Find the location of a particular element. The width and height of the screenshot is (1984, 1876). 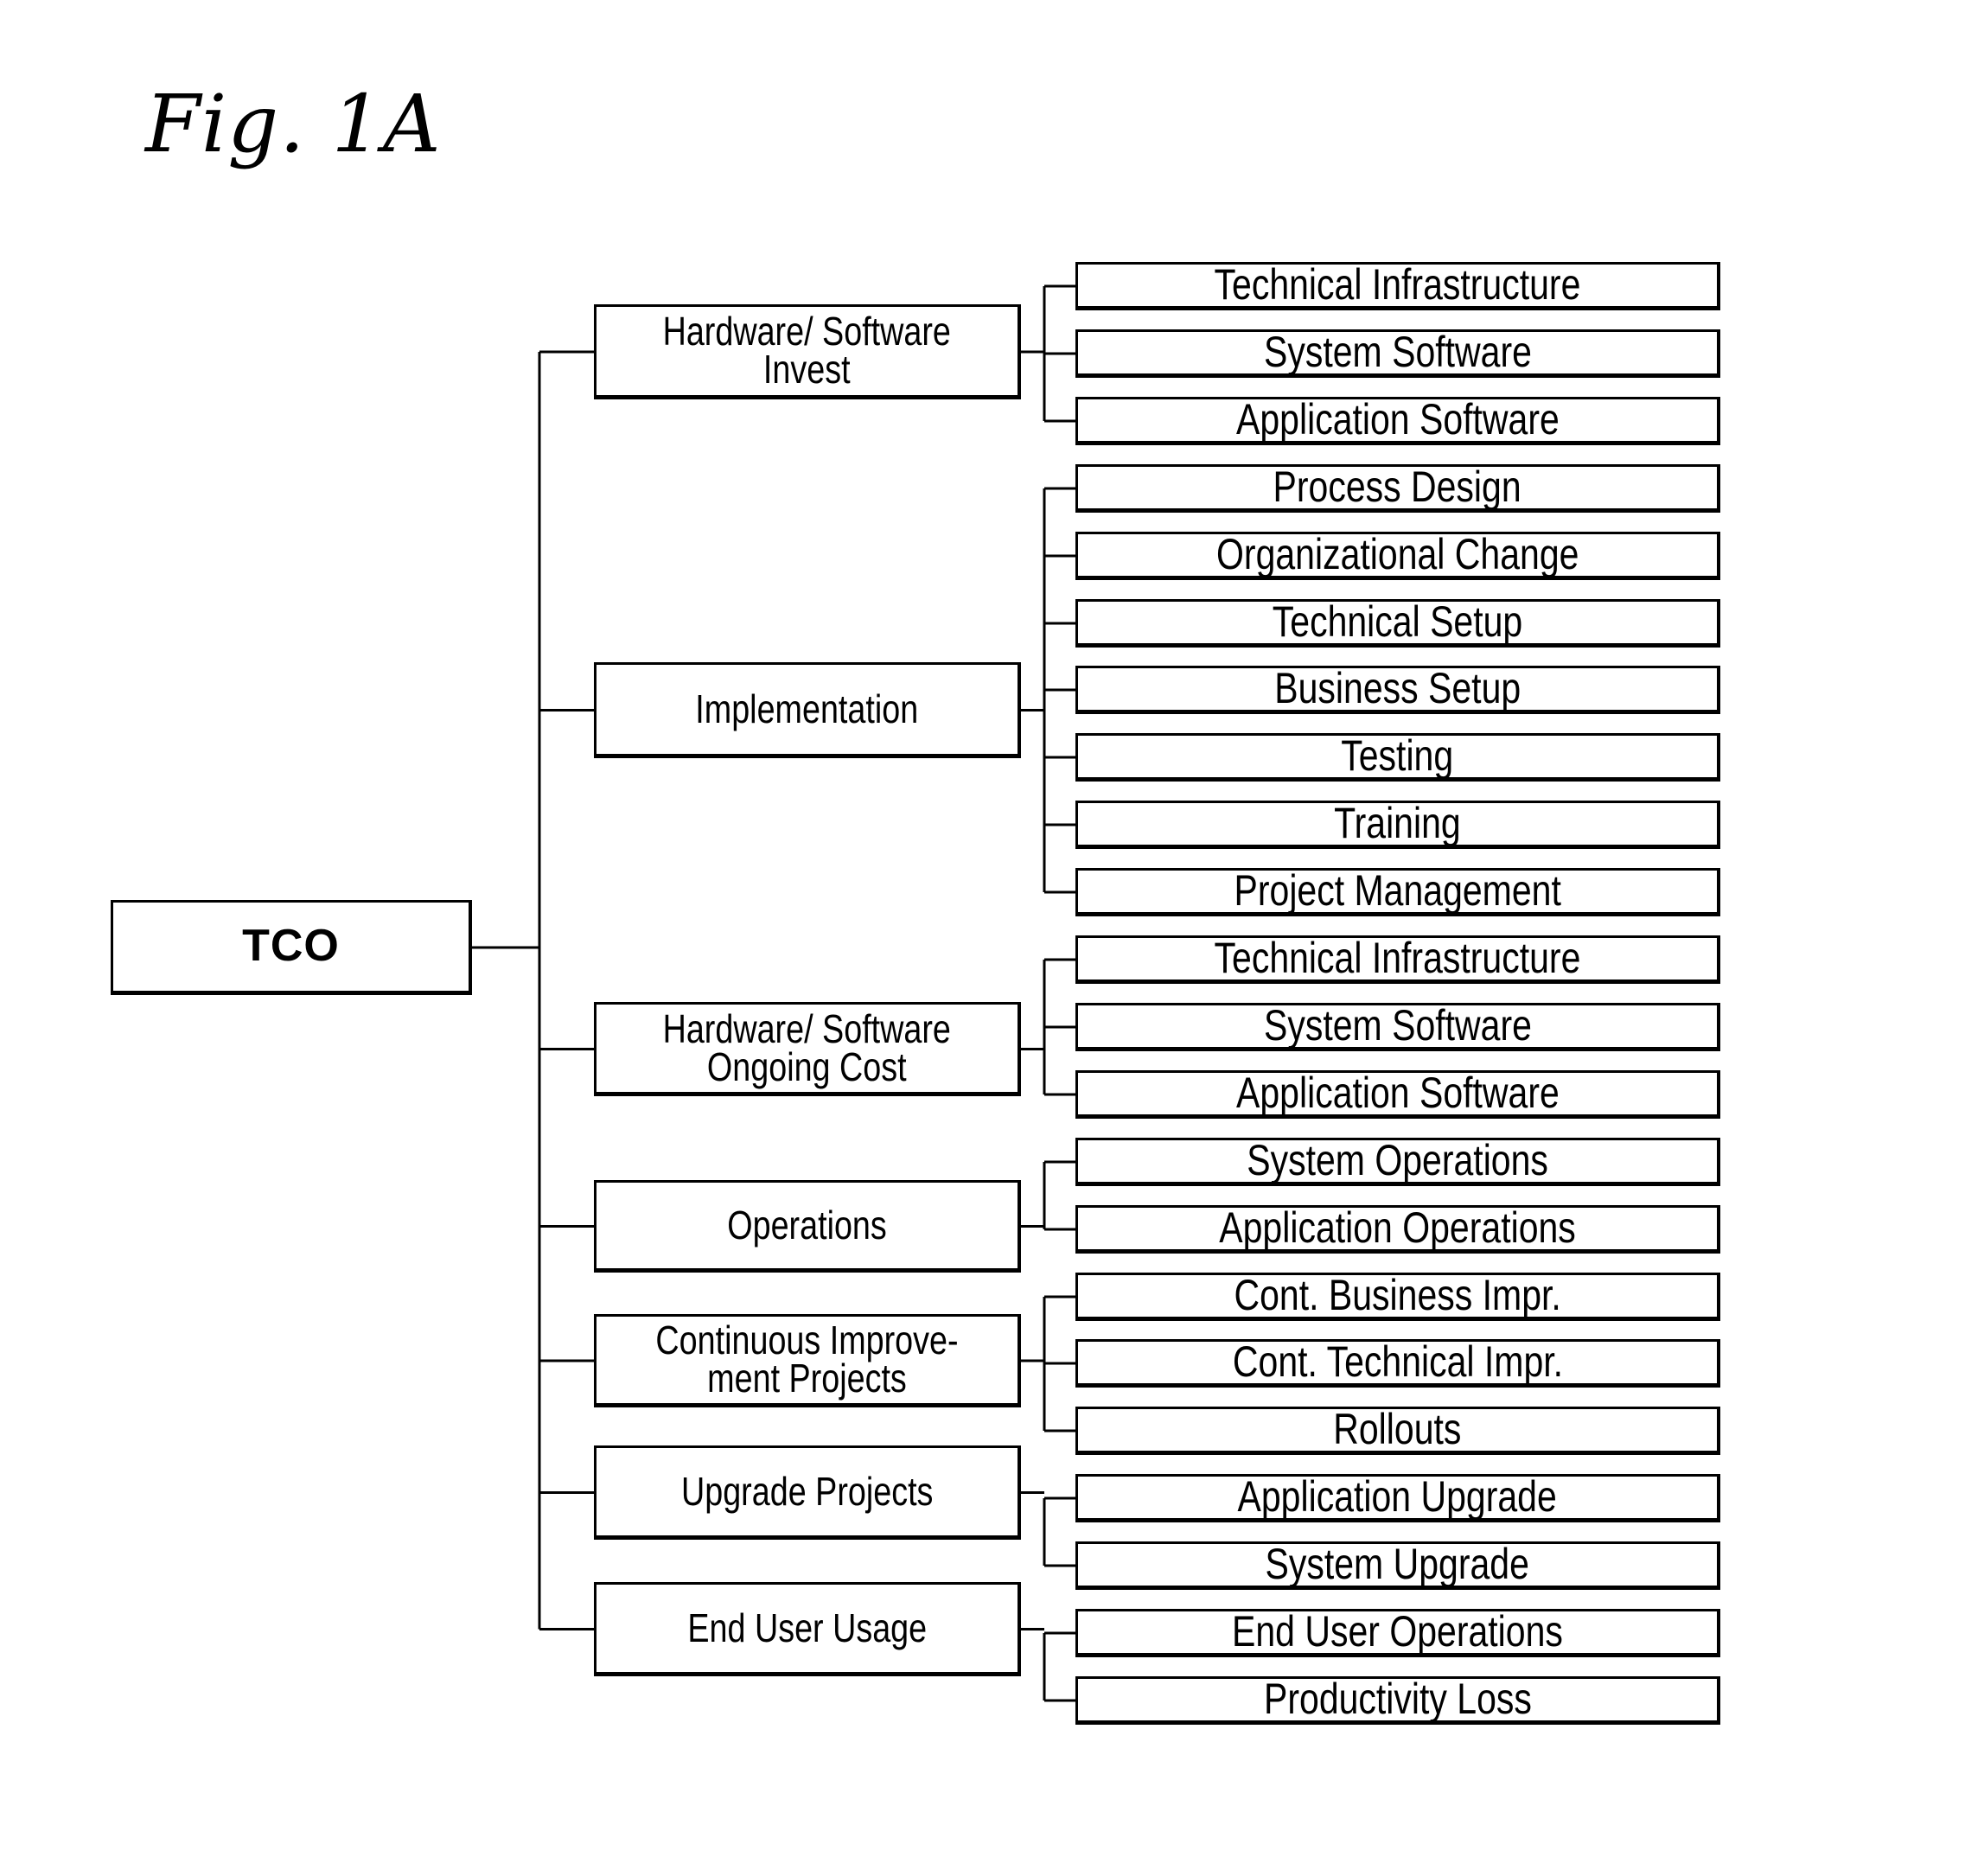

category-label: Implementation is located at coordinates (807, 708).